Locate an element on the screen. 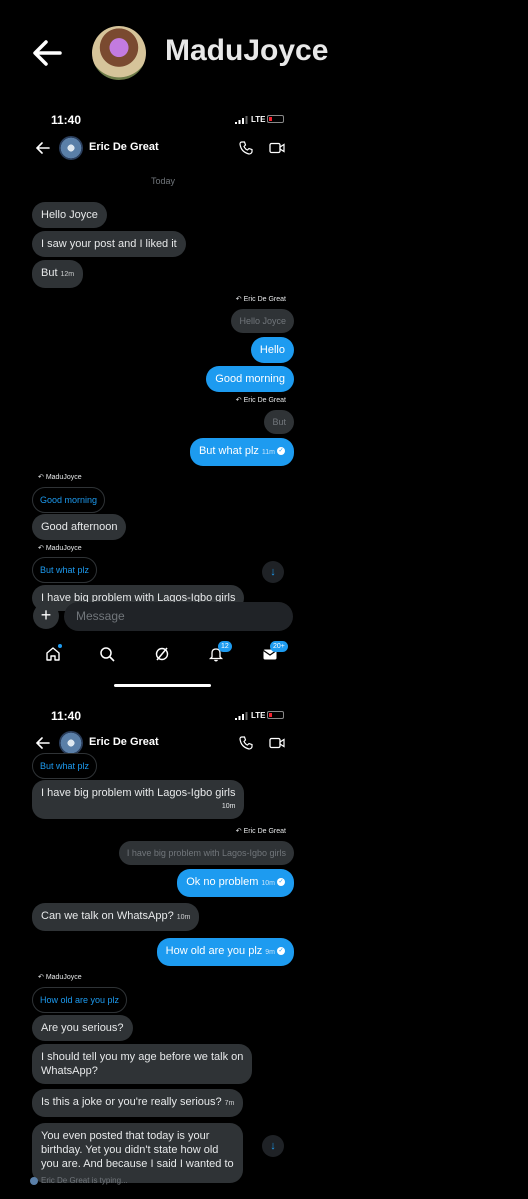 This screenshot has height=1199, width=528. message-received: Can we talk on WhatsApp? 10m is located at coordinates (116, 917).